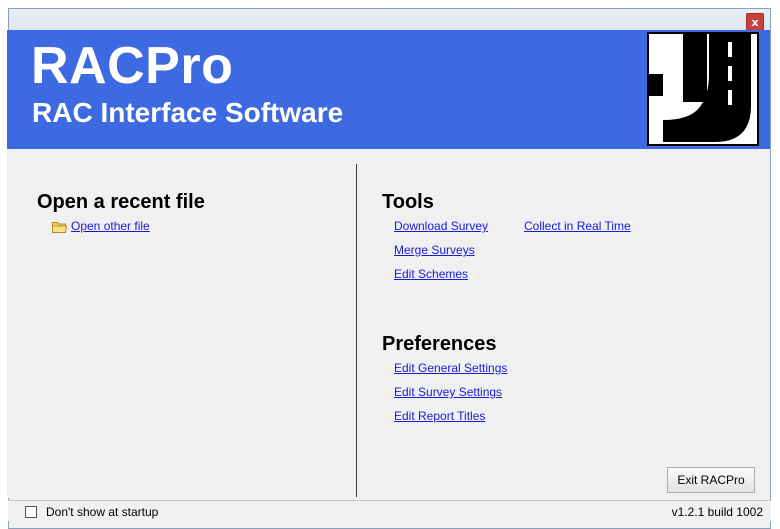  I want to click on dont-show-label: Don't show at startup, so click(102, 512).